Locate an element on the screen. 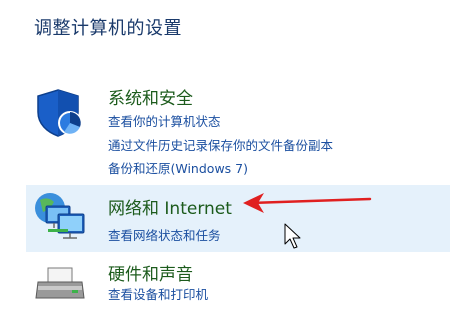  link-view-devices-printers: 查看设备和打印机 is located at coordinates (158, 293).